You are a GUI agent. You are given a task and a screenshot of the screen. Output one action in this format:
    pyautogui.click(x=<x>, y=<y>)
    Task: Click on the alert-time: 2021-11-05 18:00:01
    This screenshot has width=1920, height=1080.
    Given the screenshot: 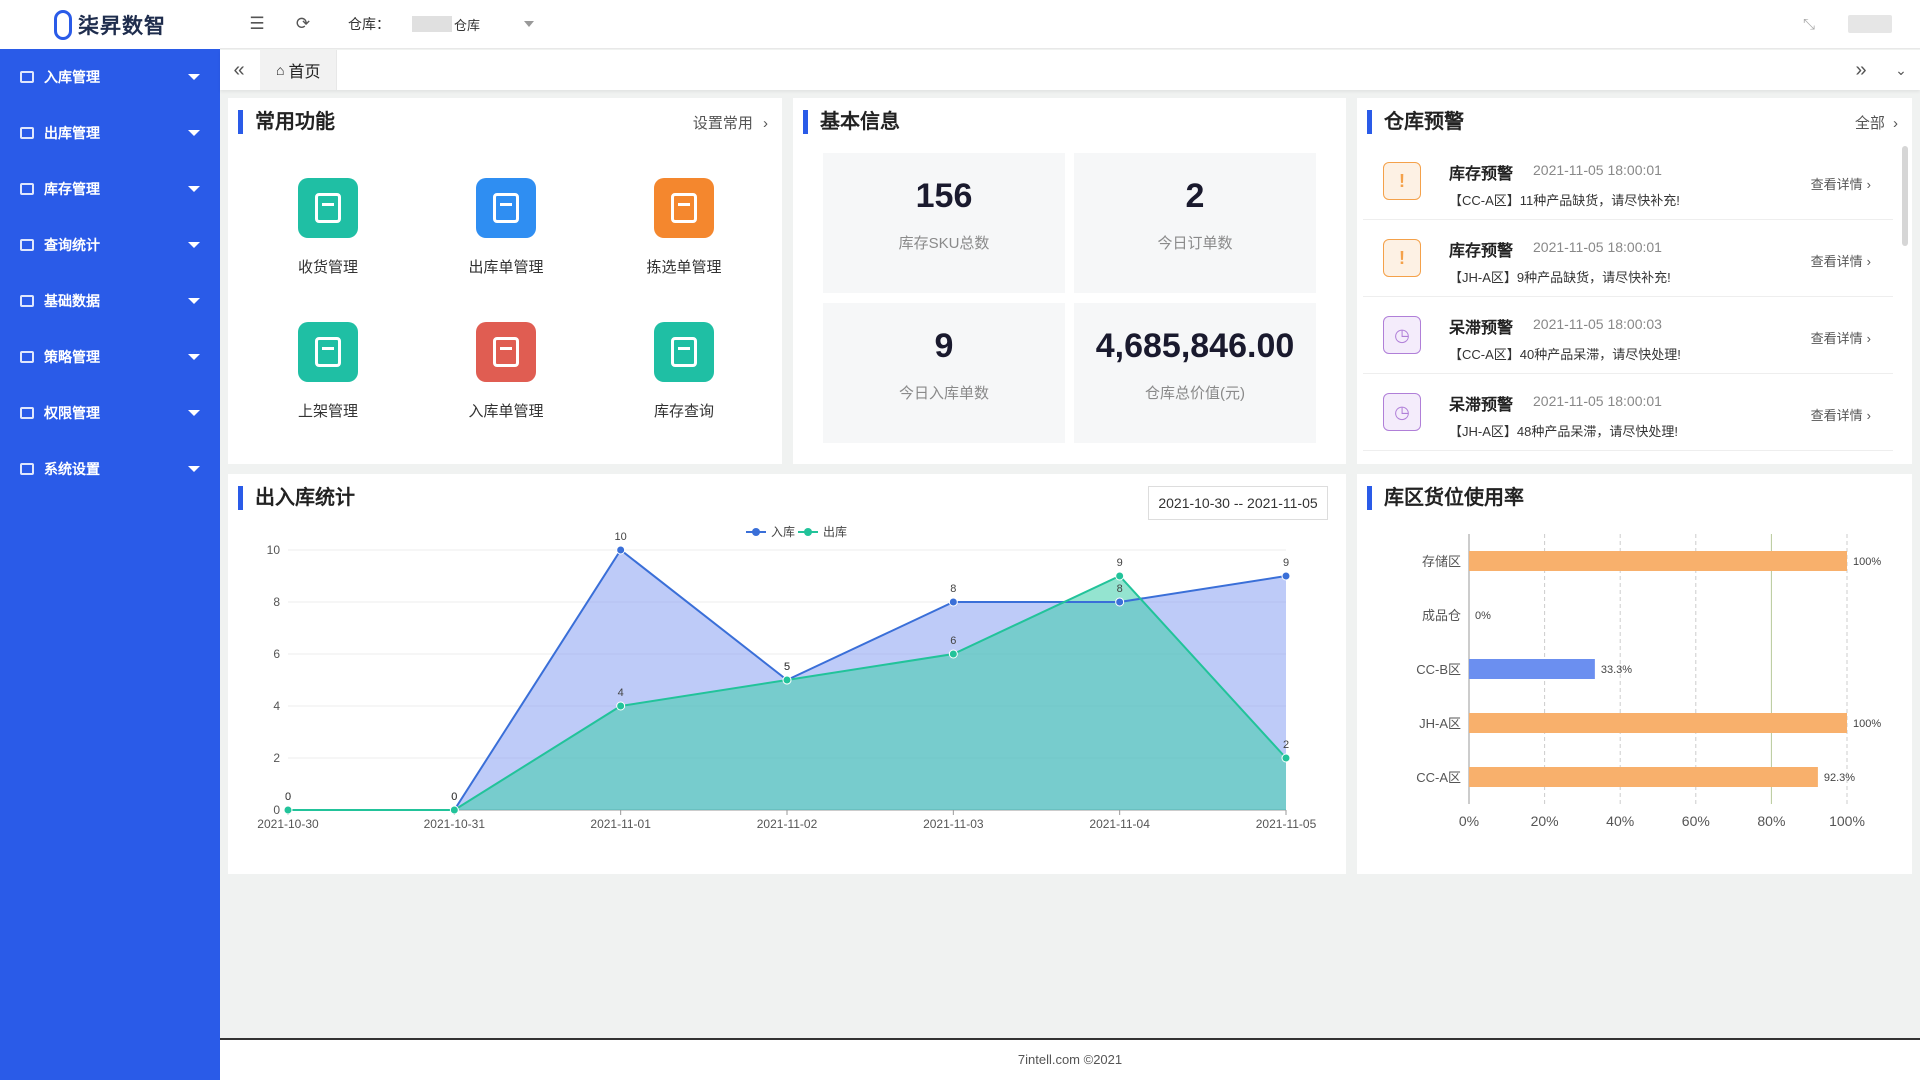 What is the action you would take?
    pyautogui.click(x=1597, y=170)
    